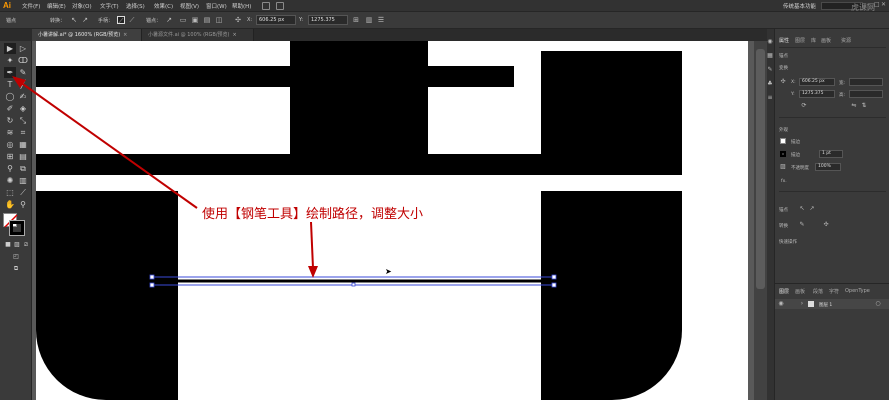 This screenshot has width=889, height=400. Describe the element at coordinates (16, 268) in the screenshot. I see `screen-mode-icon: ⧉` at that location.